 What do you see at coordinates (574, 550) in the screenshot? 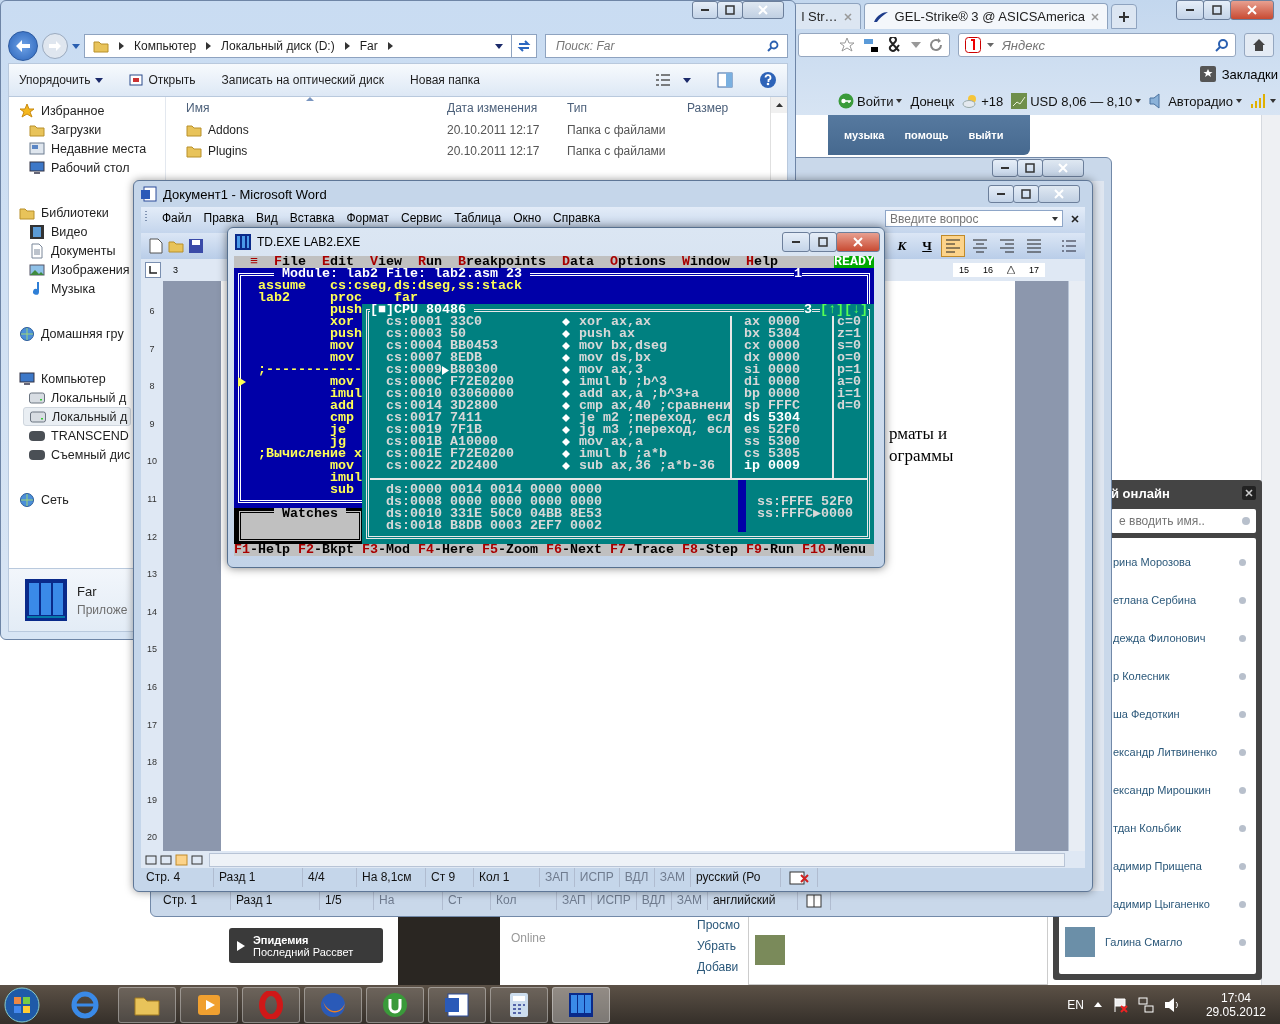
I see `function-key-hint: F6-Next` at bounding box center [574, 550].